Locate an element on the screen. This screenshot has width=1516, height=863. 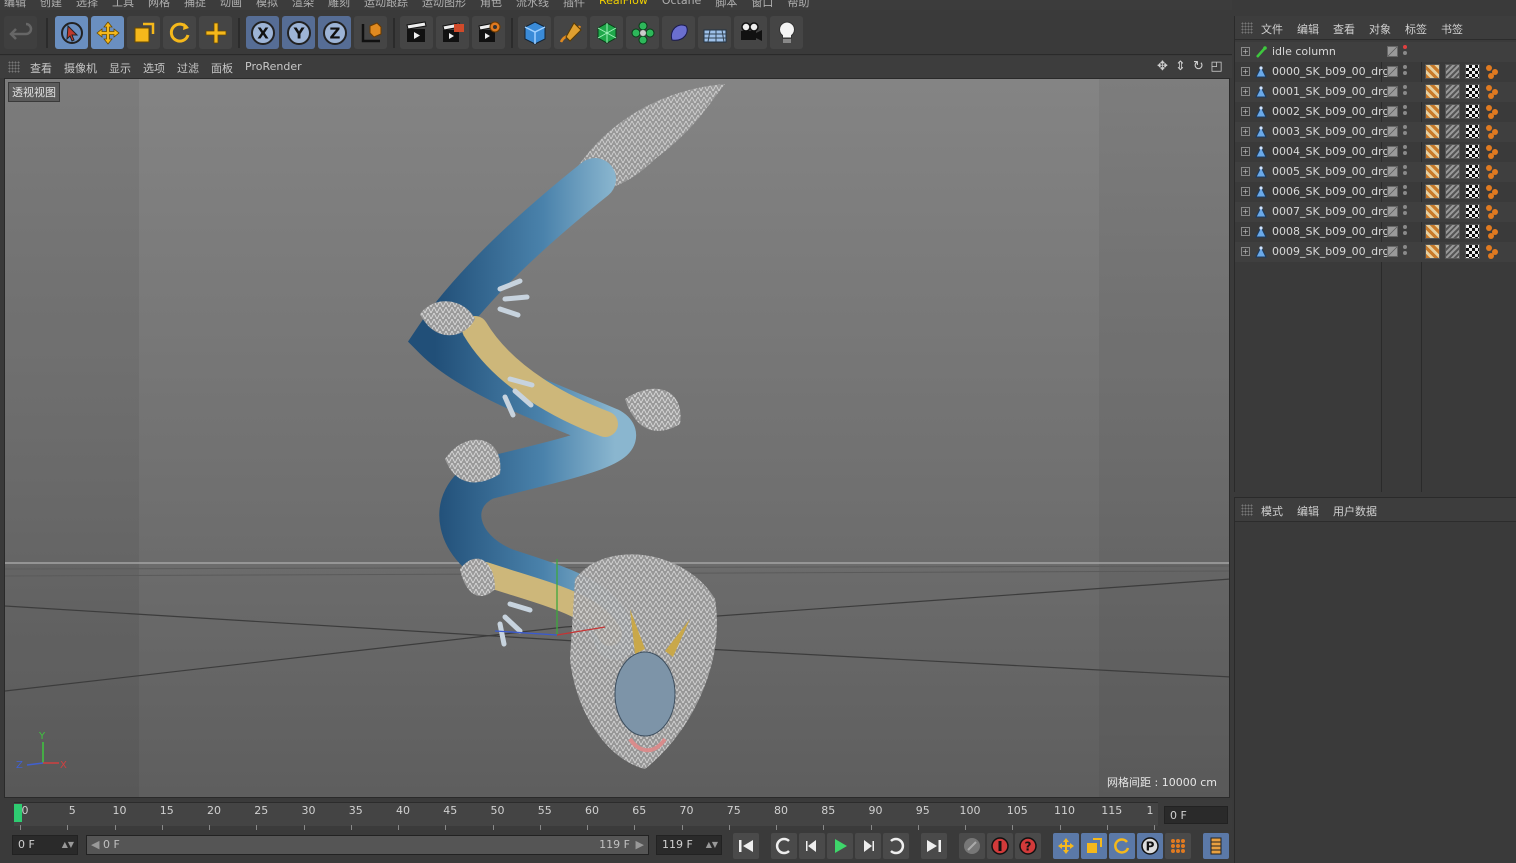
menu-item: 脚本 is located at coordinates (726, 5).